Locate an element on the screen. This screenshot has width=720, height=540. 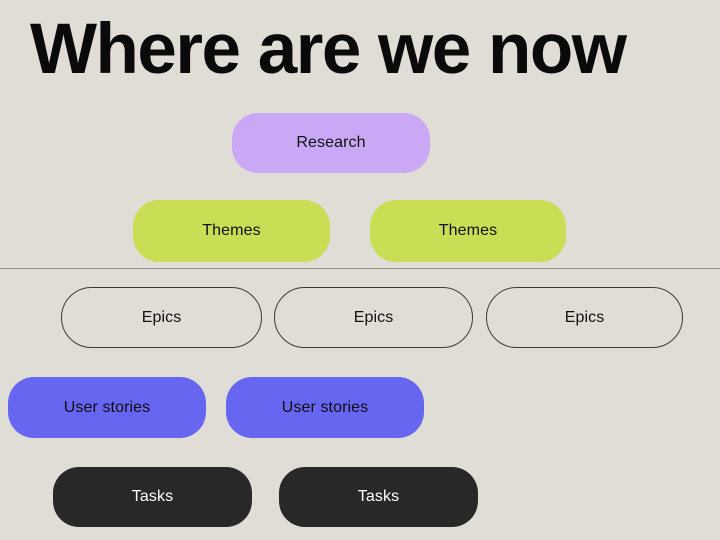
chip-epic-2: Epics is located at coordinates (373, 317).